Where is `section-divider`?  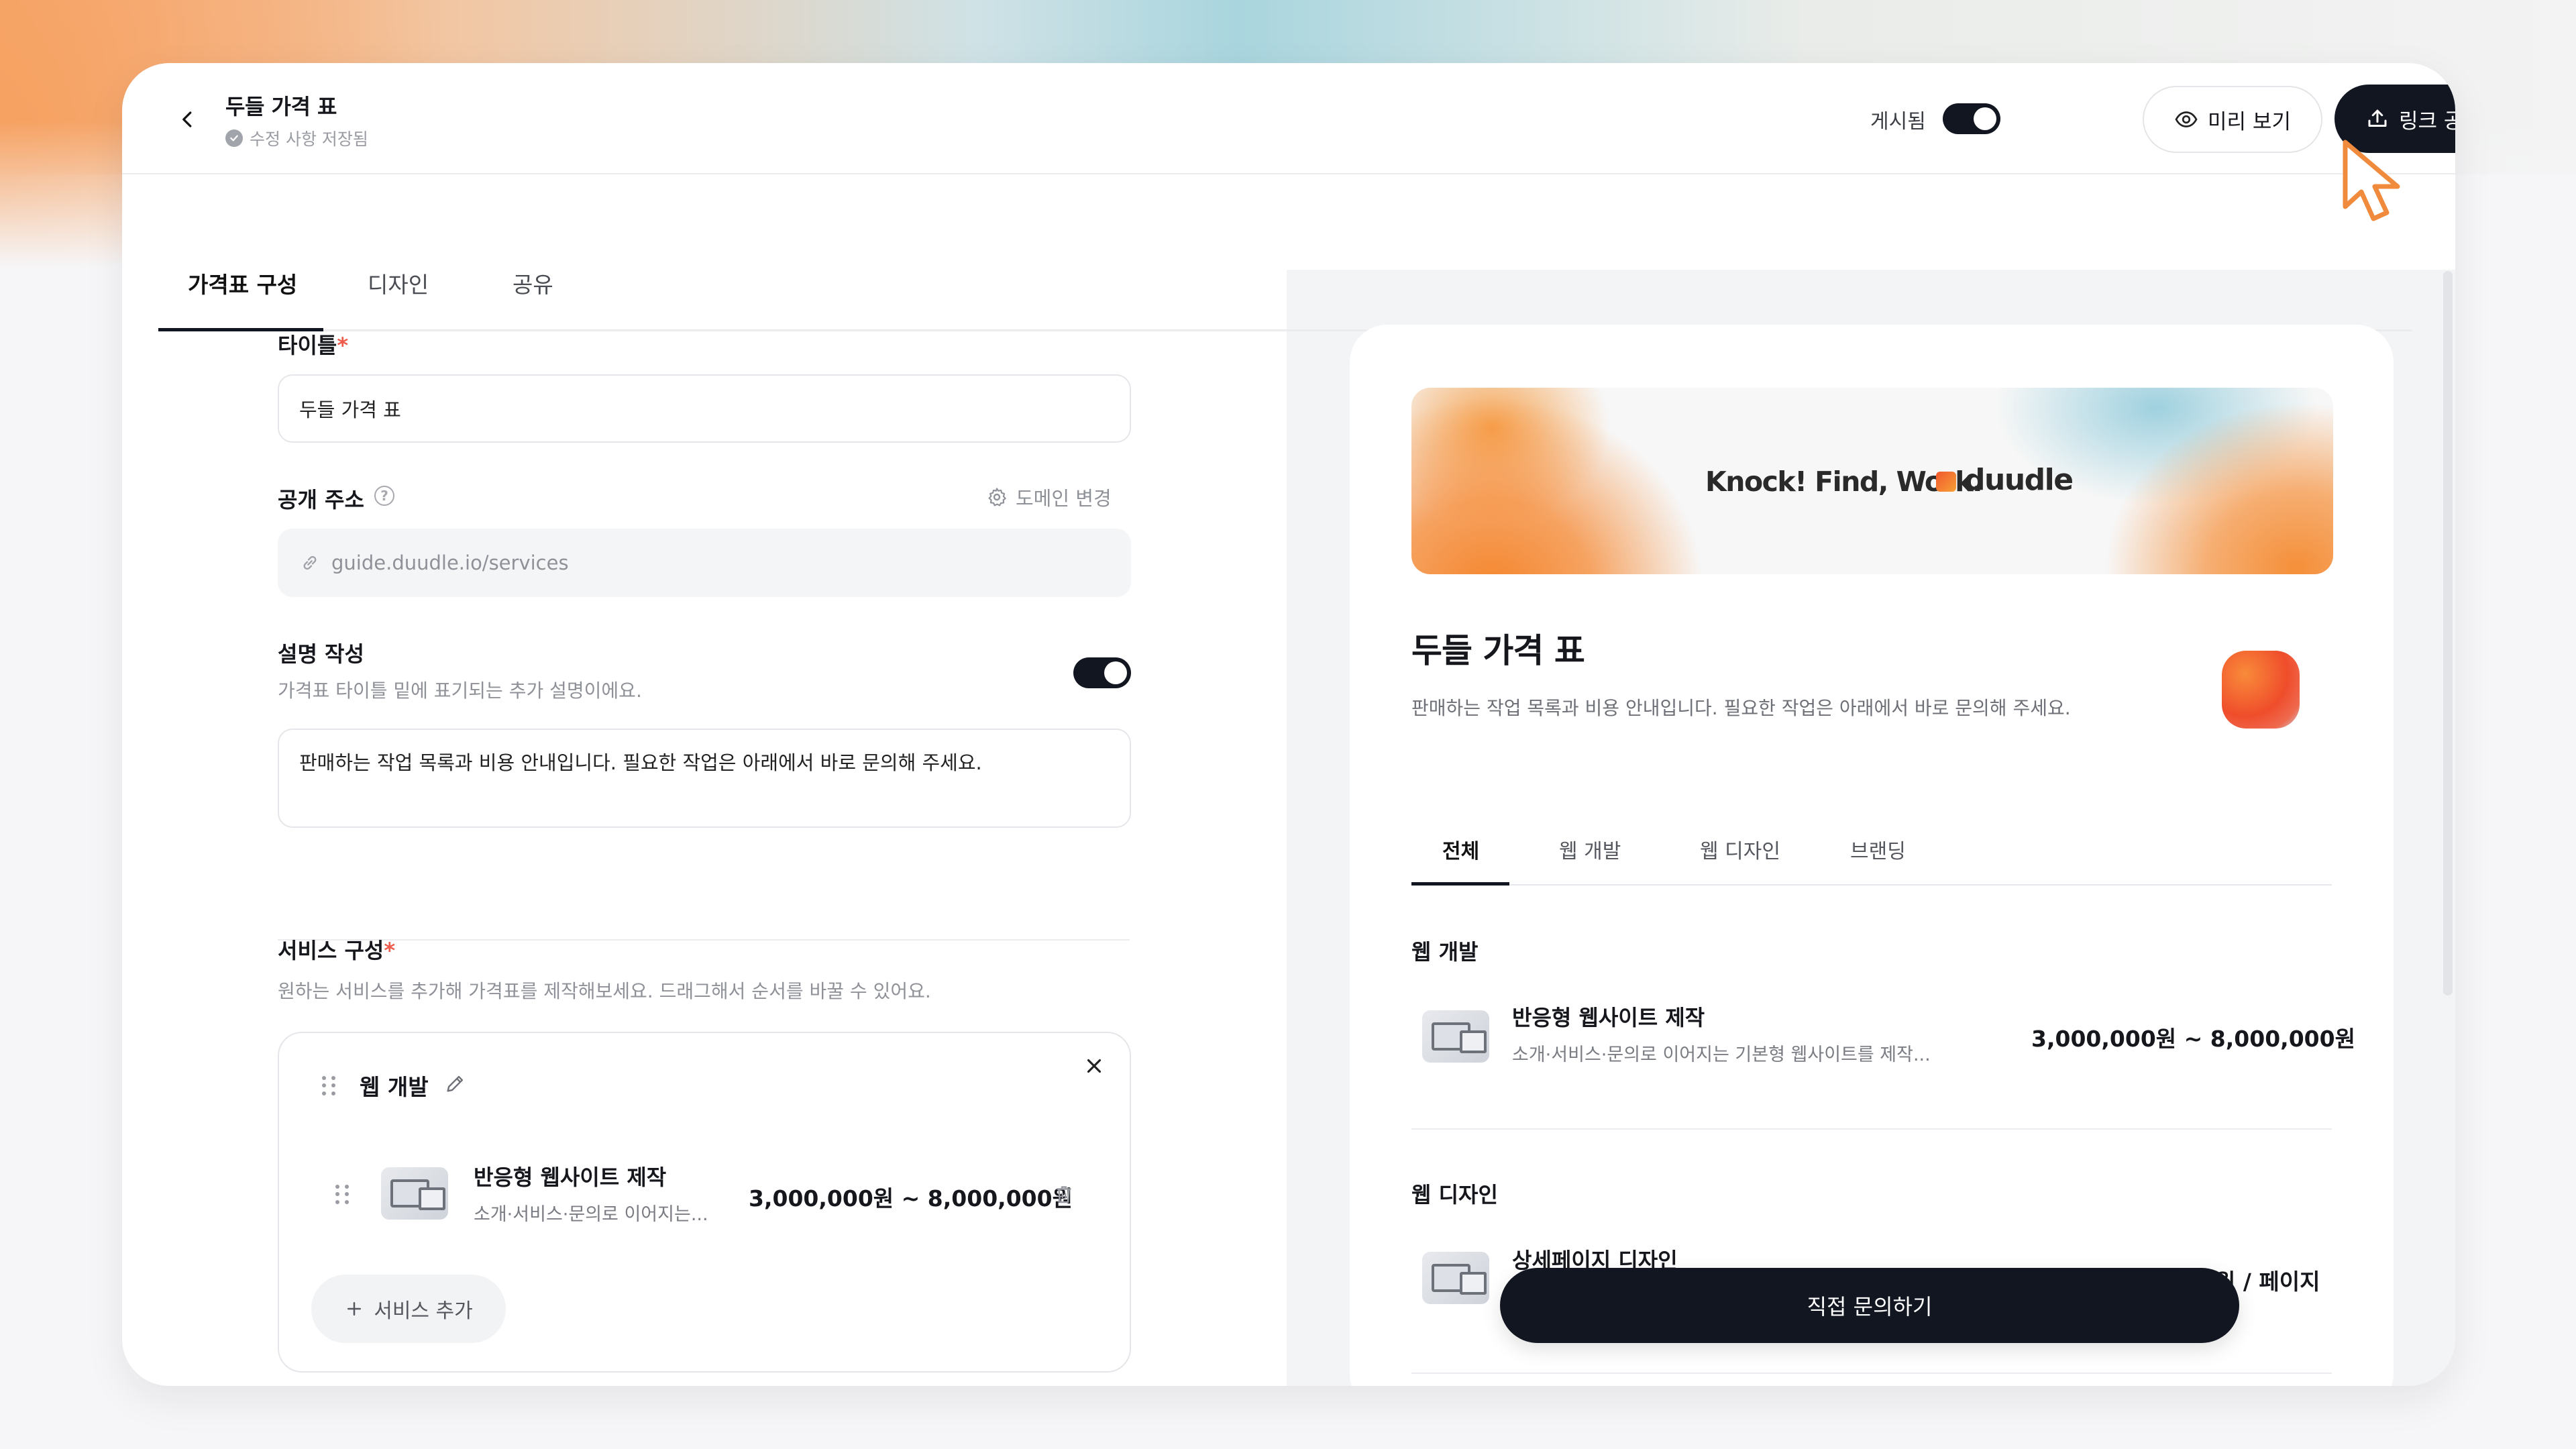
section-divider is located at coordinates (704, 940).